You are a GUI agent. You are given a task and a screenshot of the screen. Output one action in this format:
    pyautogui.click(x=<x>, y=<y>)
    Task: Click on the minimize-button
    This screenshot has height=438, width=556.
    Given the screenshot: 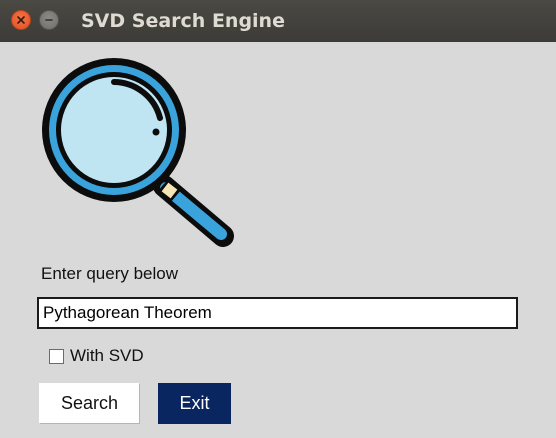 What is the action you would take?
    pyautogui.click(x=49, y=20)
    